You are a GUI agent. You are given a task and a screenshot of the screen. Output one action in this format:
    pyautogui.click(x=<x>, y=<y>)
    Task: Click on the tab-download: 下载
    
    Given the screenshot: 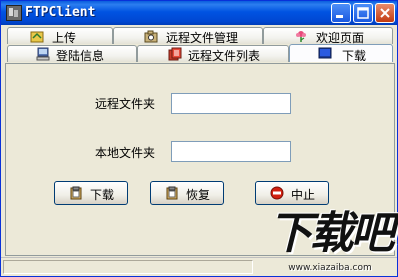 What is the action you would take?
    pyautogui.click(x=341, y=53)
    